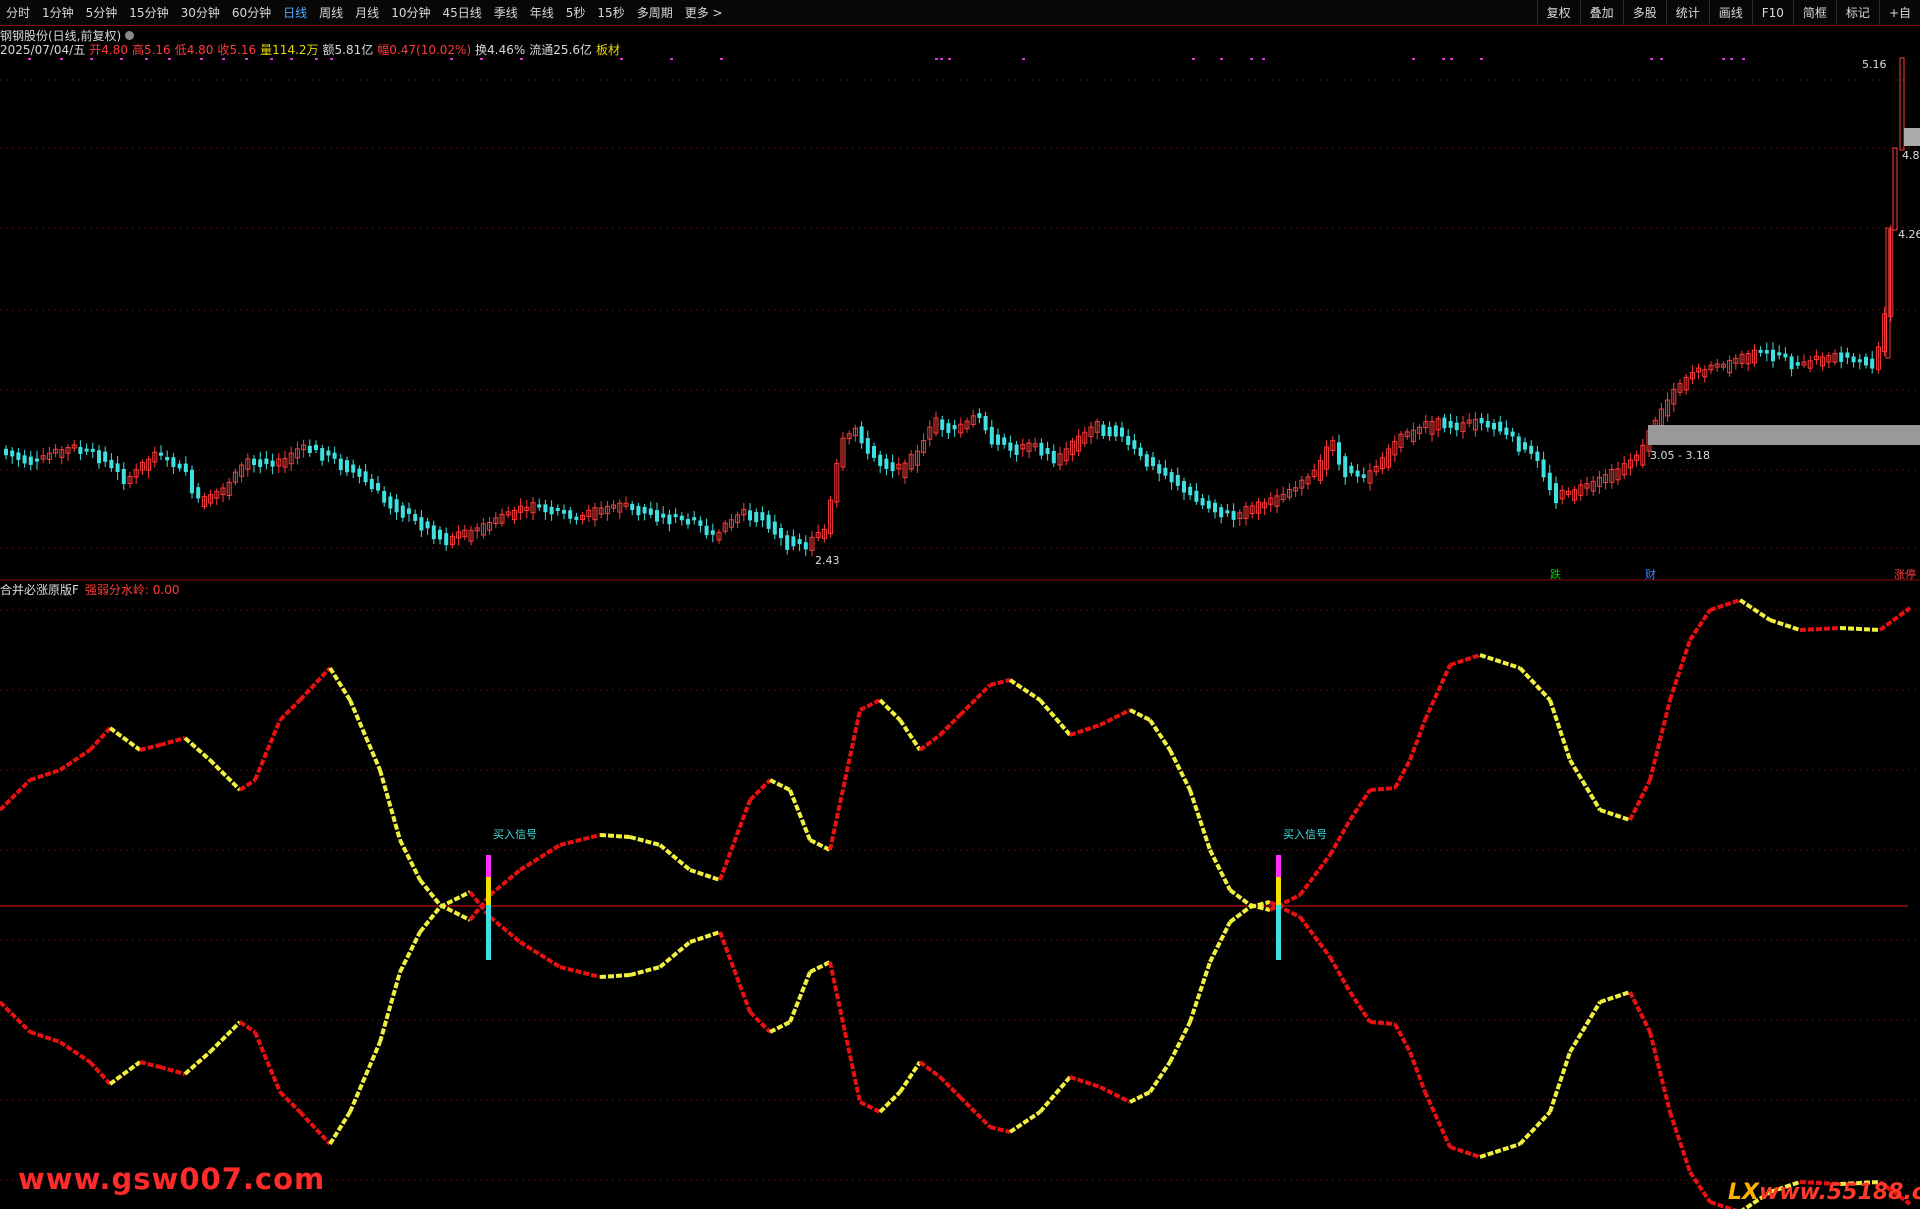  What do you see at coordinates (1650, 574) in the screenshot?
I see `marker-finance: 财` at bounding box center [1650, 574].